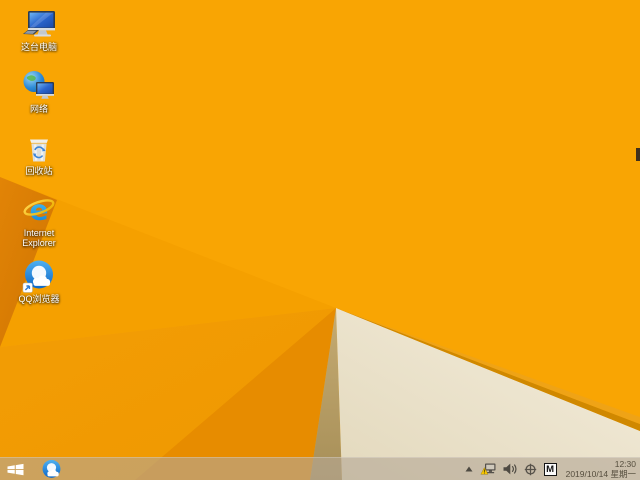  What do you see at coordinates (39, 238) in the screenshot?
I see `desktop-icon-label: Internet Explorer` at bounding box center [39, 238].